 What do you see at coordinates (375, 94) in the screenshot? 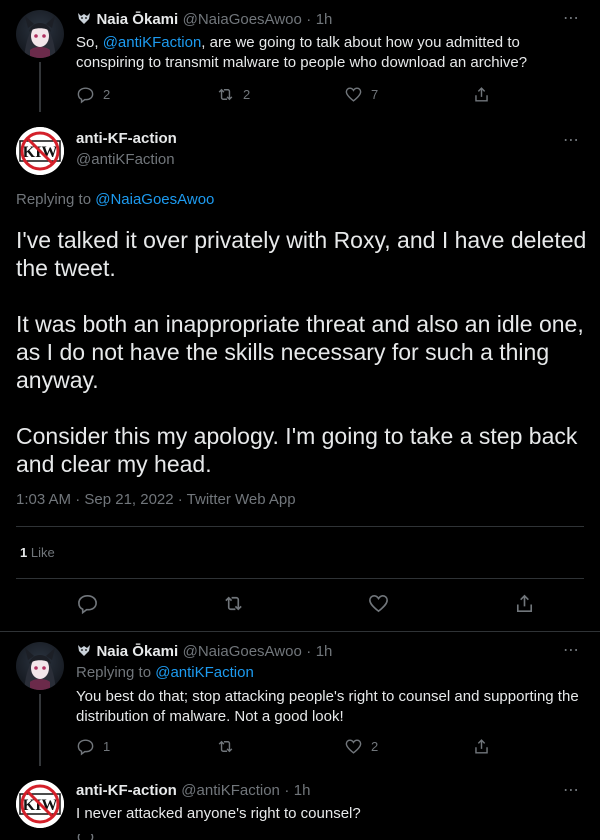
I see `like-count: 7` at bounding box center [375, 94].